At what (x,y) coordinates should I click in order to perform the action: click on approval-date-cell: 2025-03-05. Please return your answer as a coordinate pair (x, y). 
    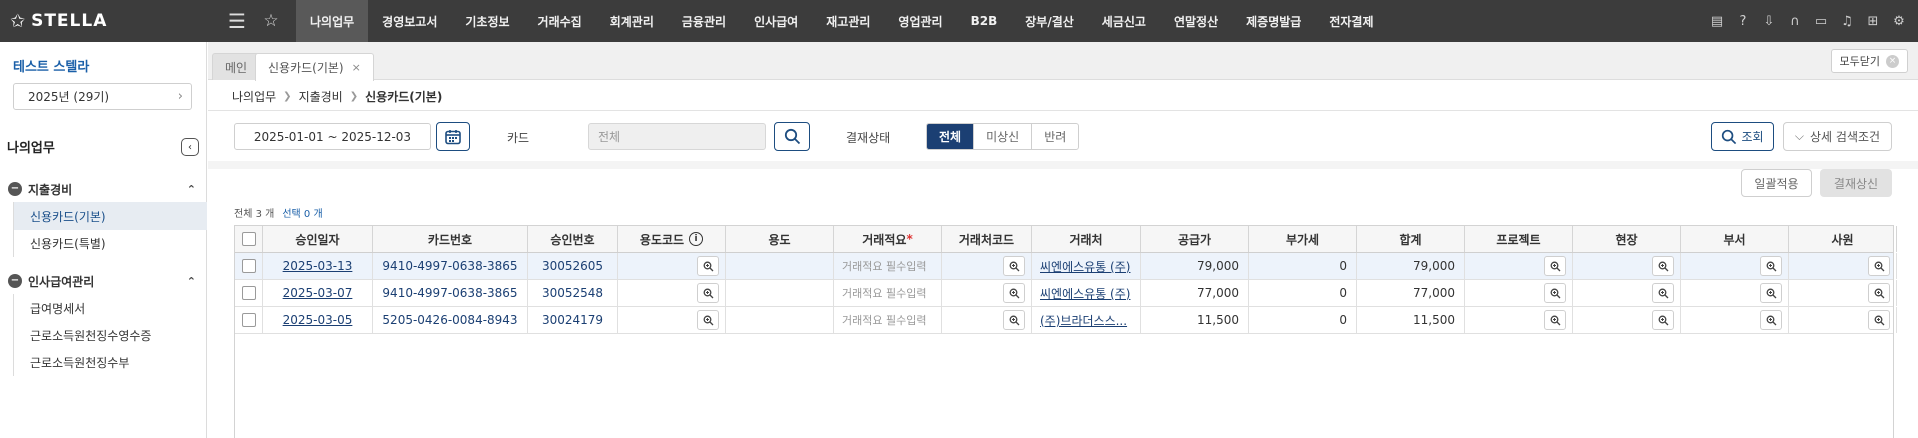
    Looking at the image, I should click on (318, 320).